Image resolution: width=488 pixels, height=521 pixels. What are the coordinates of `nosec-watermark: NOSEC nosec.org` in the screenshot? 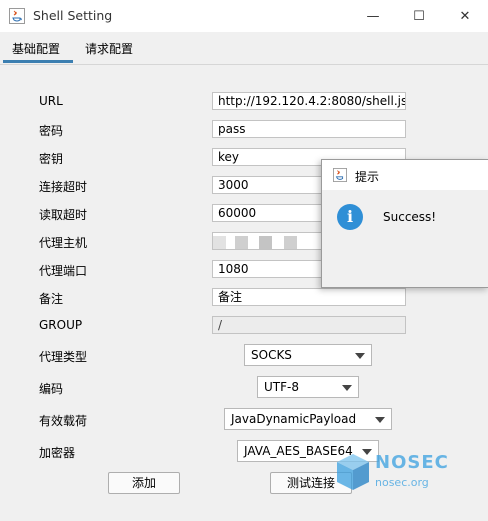 It's located at (410, 473).